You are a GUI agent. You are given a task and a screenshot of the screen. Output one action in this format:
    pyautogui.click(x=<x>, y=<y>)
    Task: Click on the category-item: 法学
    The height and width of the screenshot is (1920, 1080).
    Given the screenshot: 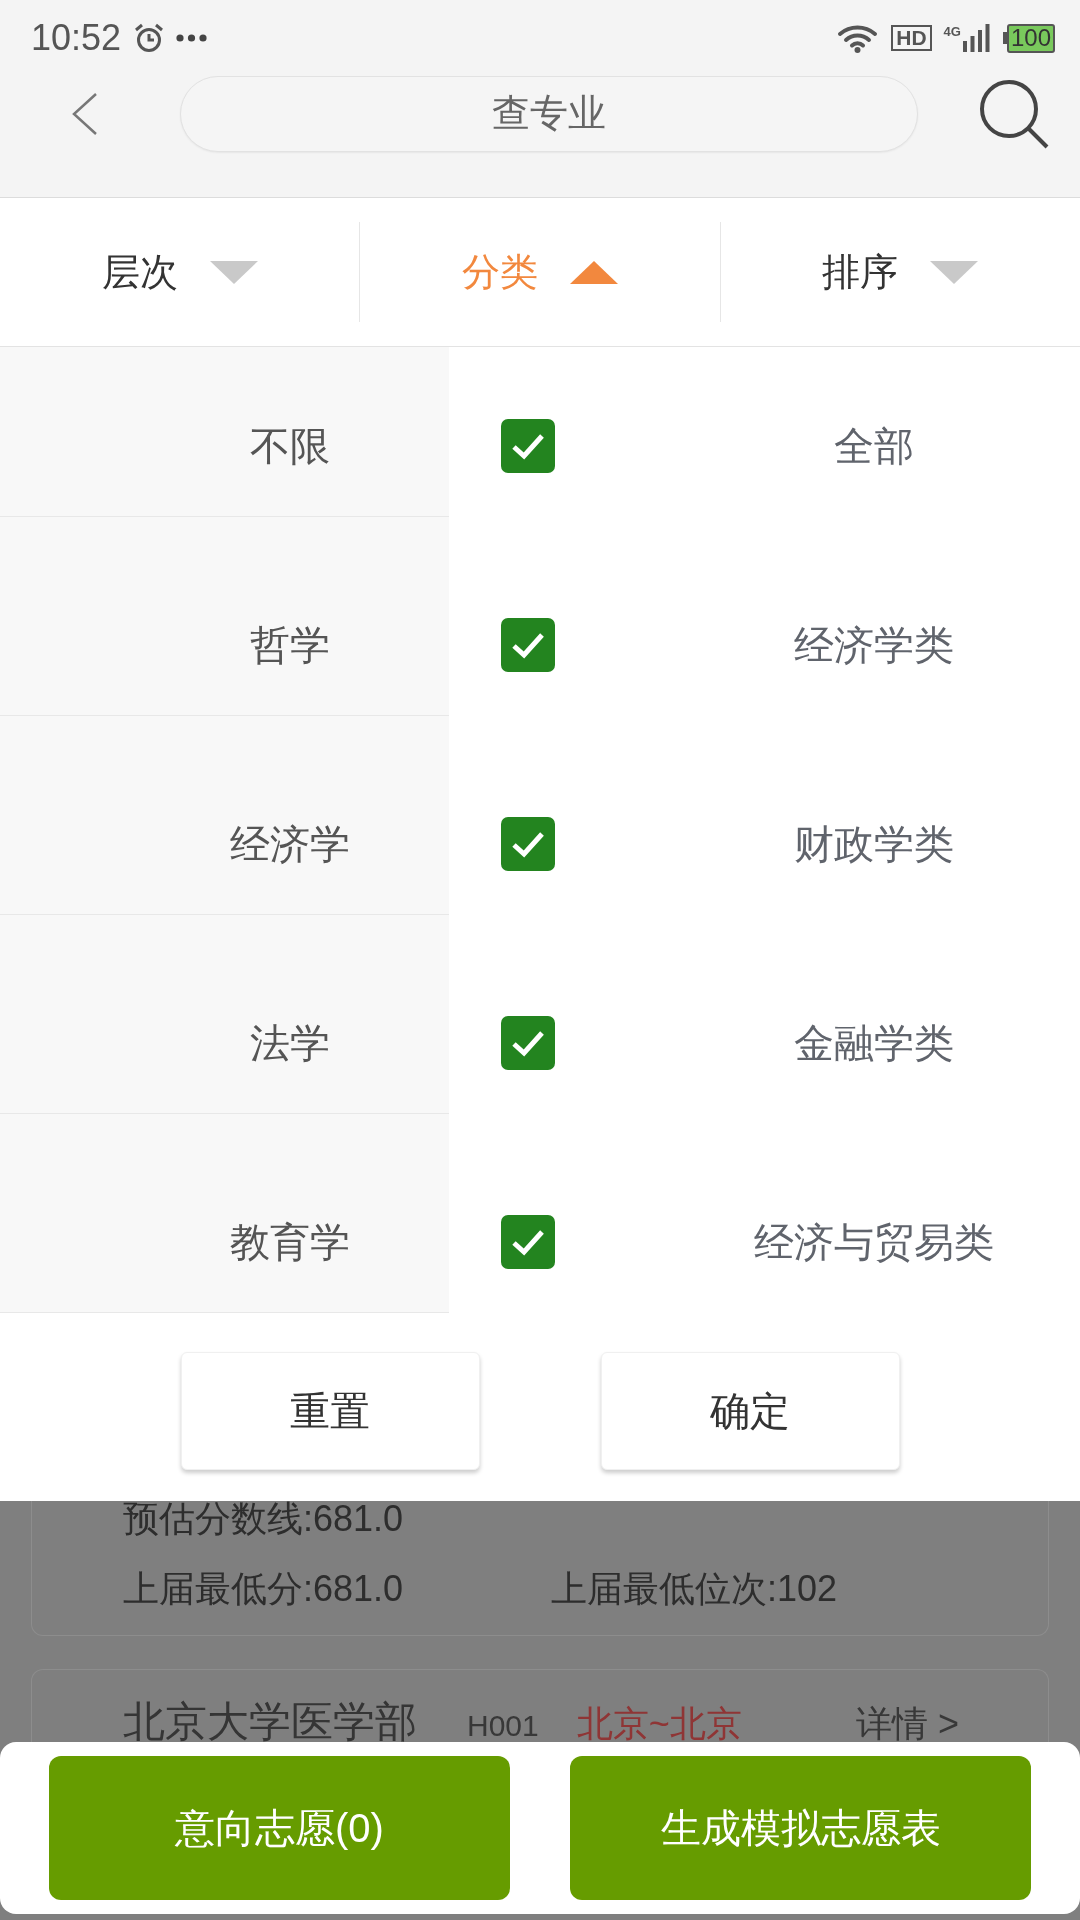 What is the action you would take?
    pyautogui.click(x=224, y=1014)
    